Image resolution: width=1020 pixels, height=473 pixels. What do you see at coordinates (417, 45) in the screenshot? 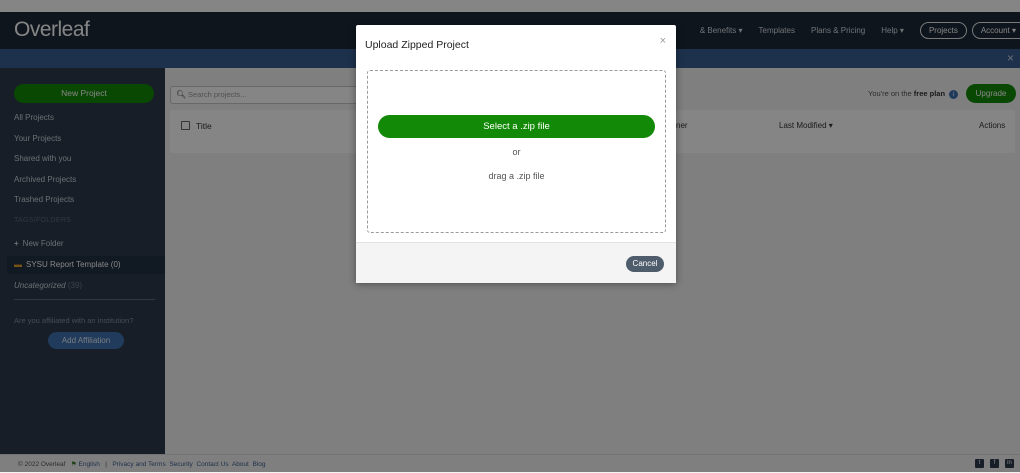
I see `modal-title: Upload Zipped Project` at bounding box center [417, 45].